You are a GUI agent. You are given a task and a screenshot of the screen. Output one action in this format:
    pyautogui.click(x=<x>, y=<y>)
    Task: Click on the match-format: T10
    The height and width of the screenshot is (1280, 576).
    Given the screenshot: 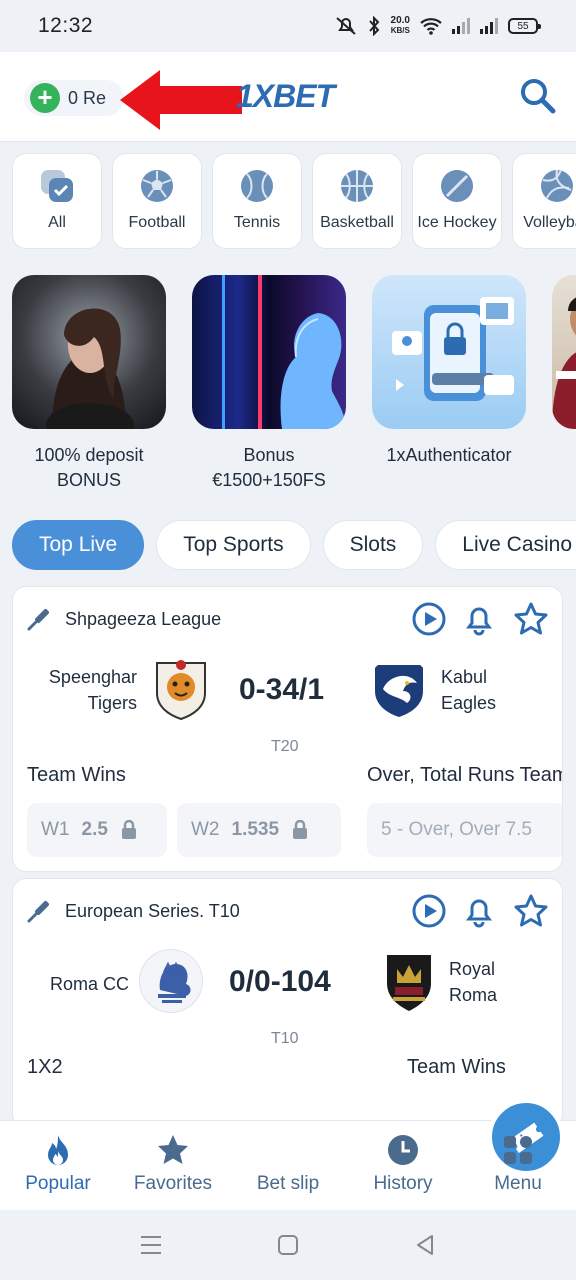 What is the action you would take?
    pyautogui.click(x=285, y=1038)
    